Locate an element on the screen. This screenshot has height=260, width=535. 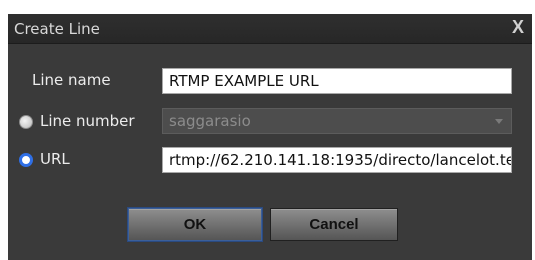
line-name-input: RTMP EXAMPLE URL is located at coordinates (337, 81).